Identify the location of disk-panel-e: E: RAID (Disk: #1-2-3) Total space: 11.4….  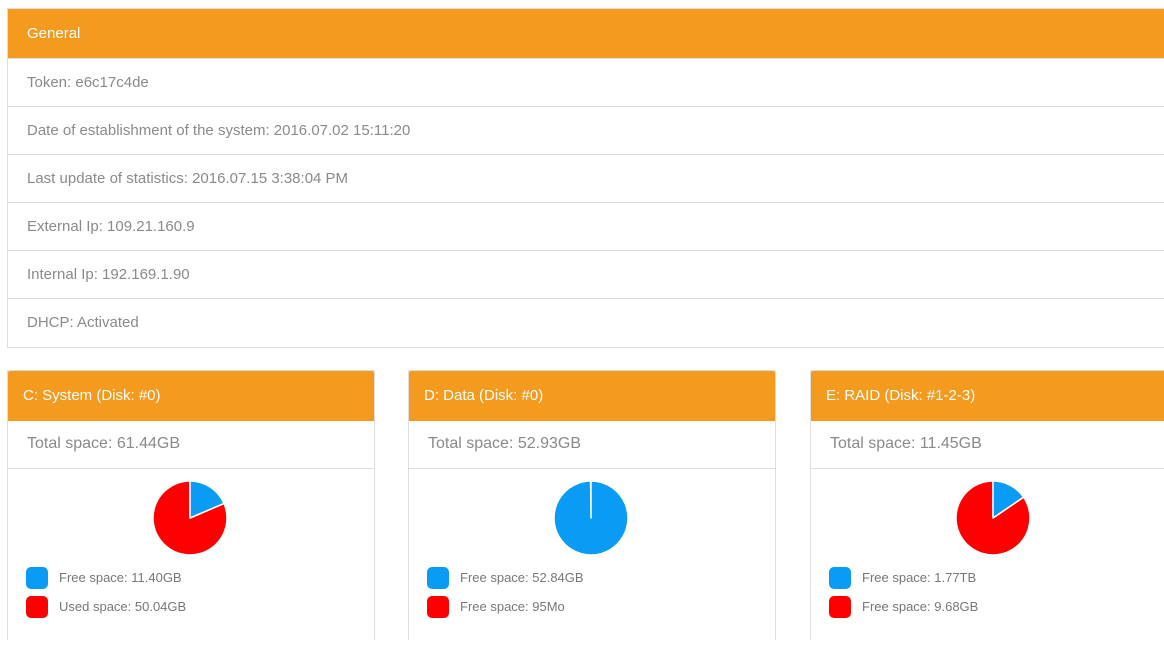
(987, 505).